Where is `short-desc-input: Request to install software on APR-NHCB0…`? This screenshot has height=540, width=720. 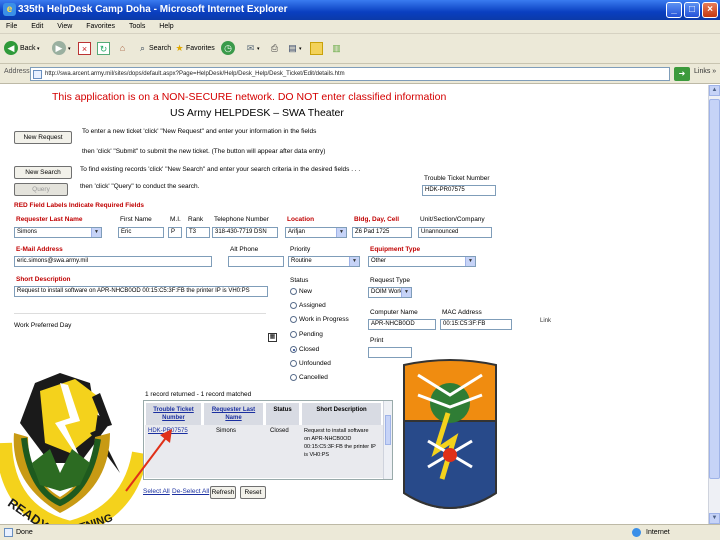 short-desc-input: Request to install software on APR-NHCB0… is located at coordinates (141, 291).